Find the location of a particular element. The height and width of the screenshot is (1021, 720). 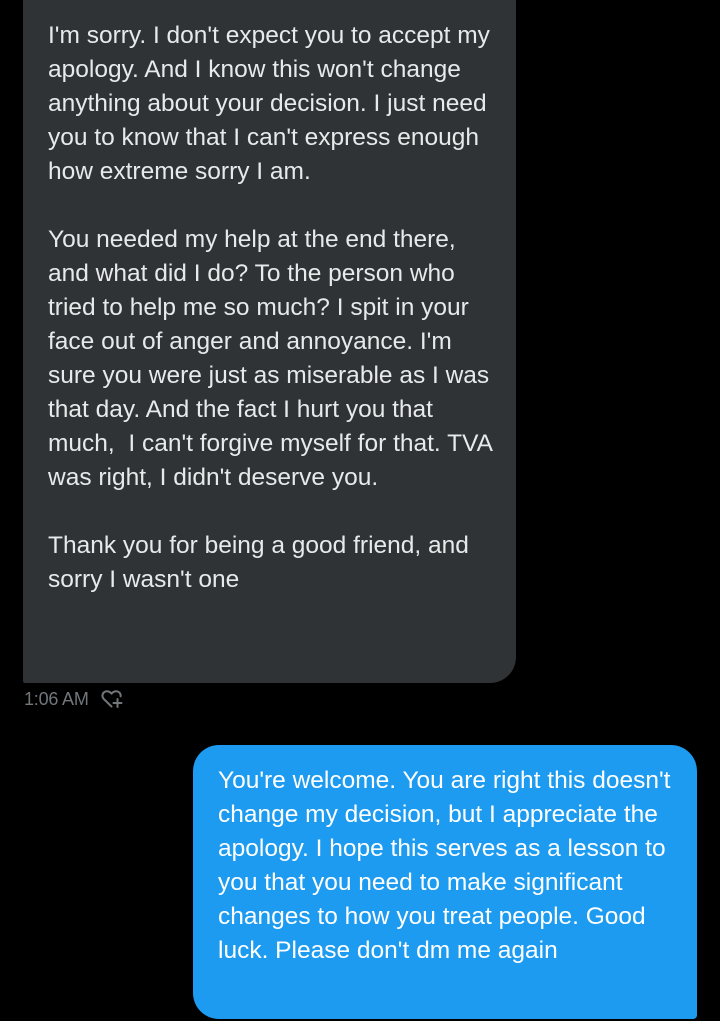

message-timestamp: 1:06 AM is located at coordinates (56, 699).